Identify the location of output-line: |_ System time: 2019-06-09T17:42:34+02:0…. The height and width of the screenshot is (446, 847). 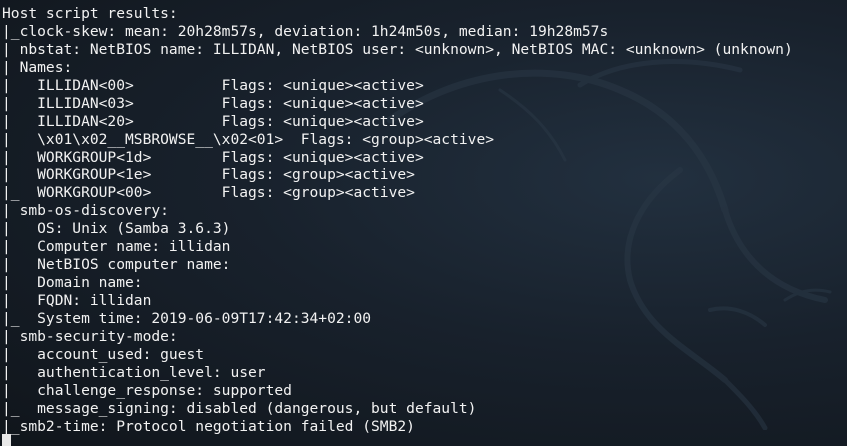
(187, 318).